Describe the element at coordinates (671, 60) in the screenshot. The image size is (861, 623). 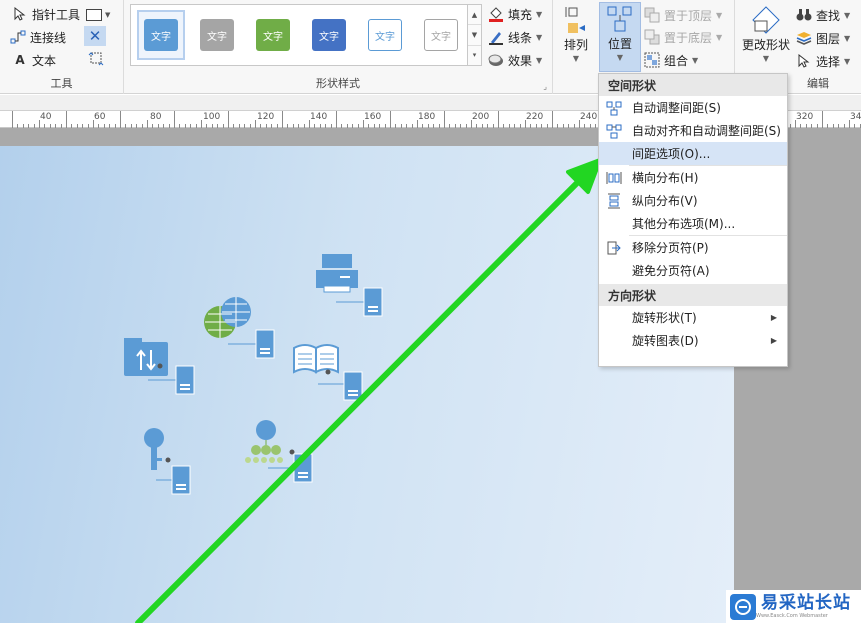
I see `group-button: 组合 ▼` at that location.